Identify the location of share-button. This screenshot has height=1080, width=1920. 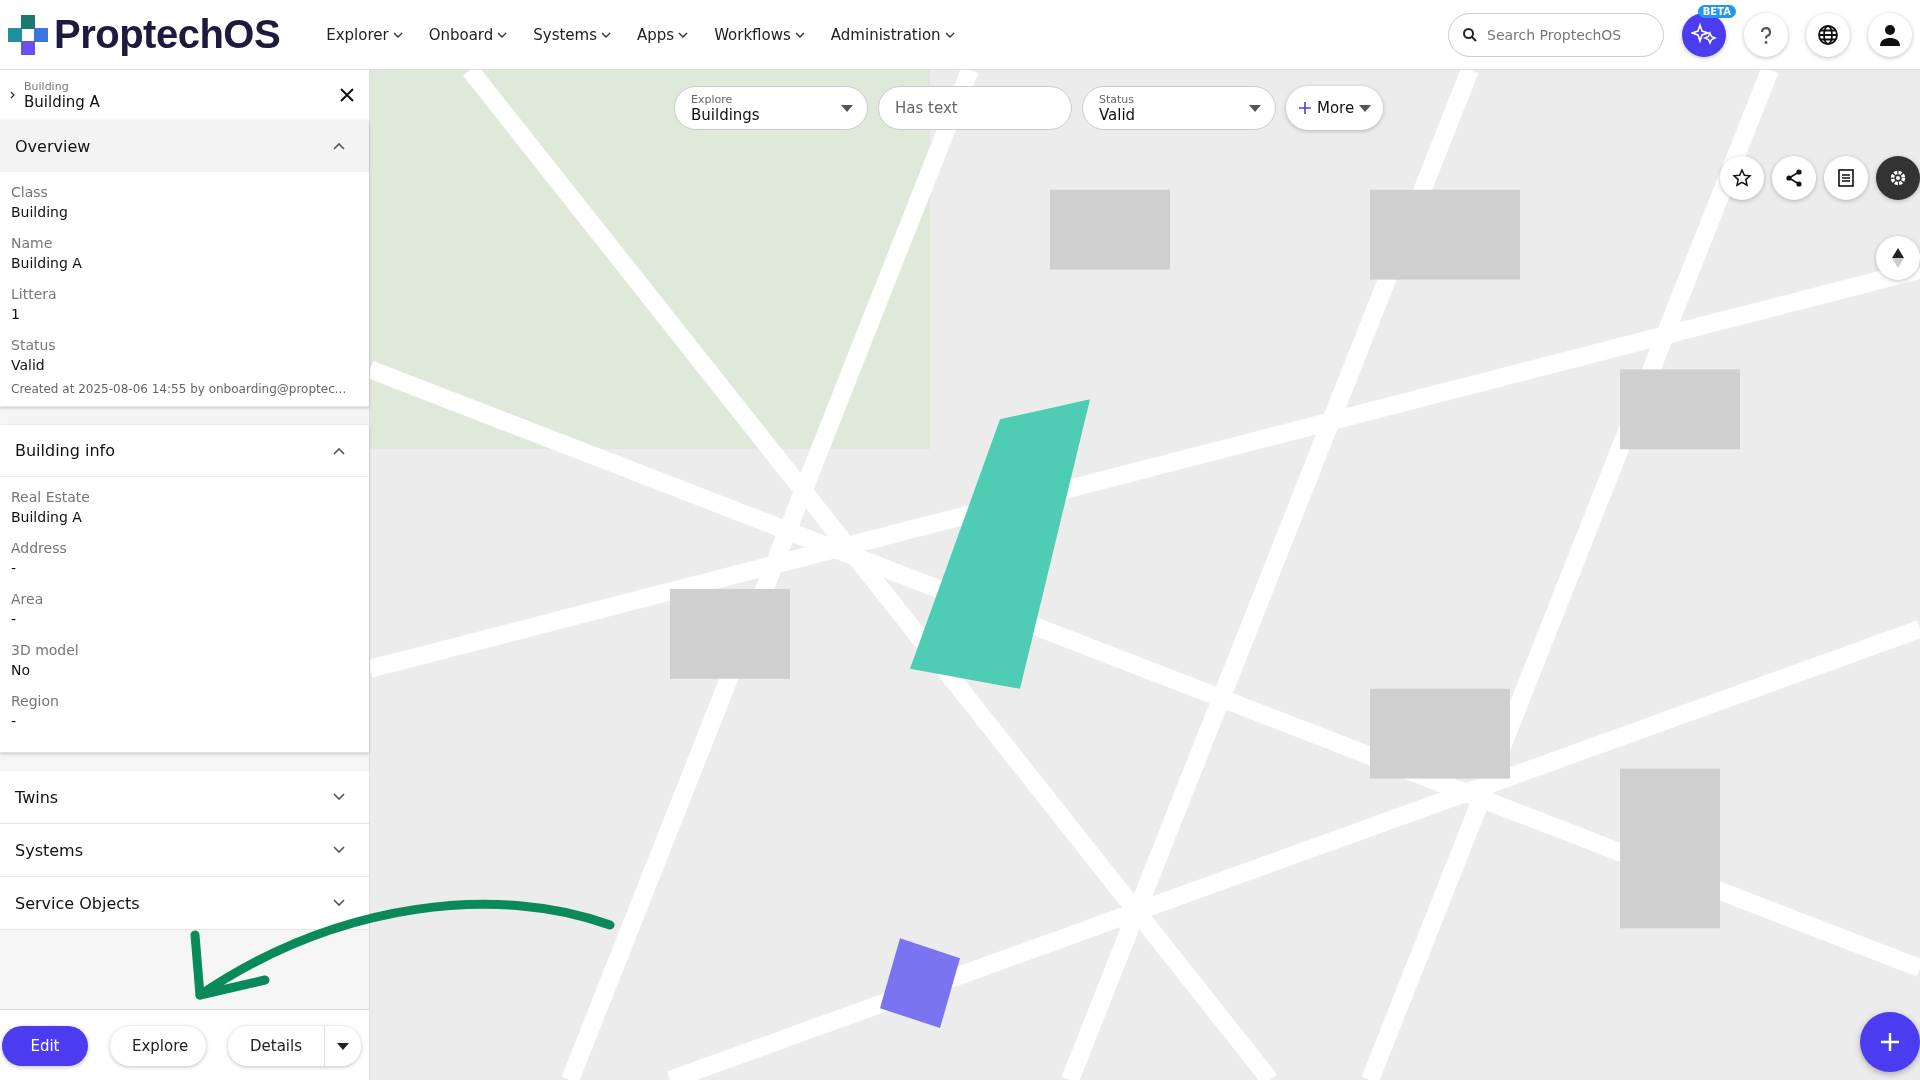
(1794, 178).